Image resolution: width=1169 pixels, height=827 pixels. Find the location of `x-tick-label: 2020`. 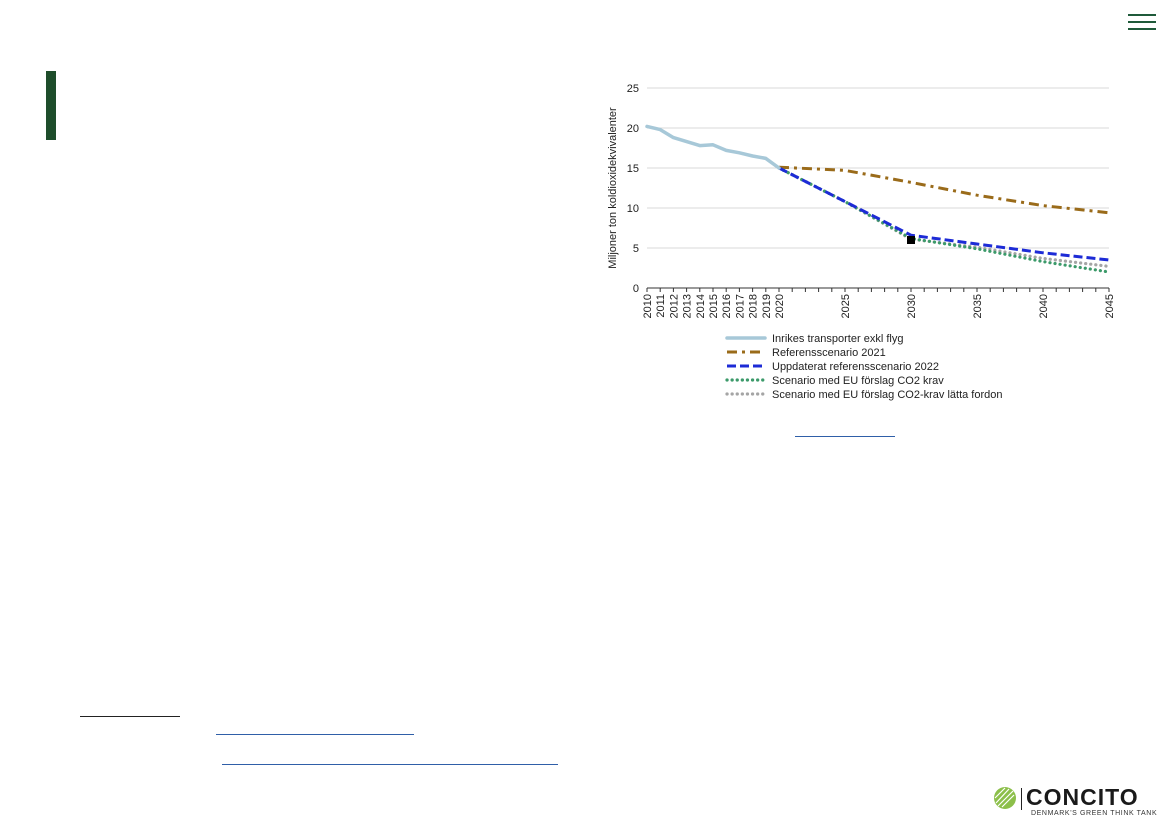

x-tick-label: 2020 is located at coordinates (780, 306).